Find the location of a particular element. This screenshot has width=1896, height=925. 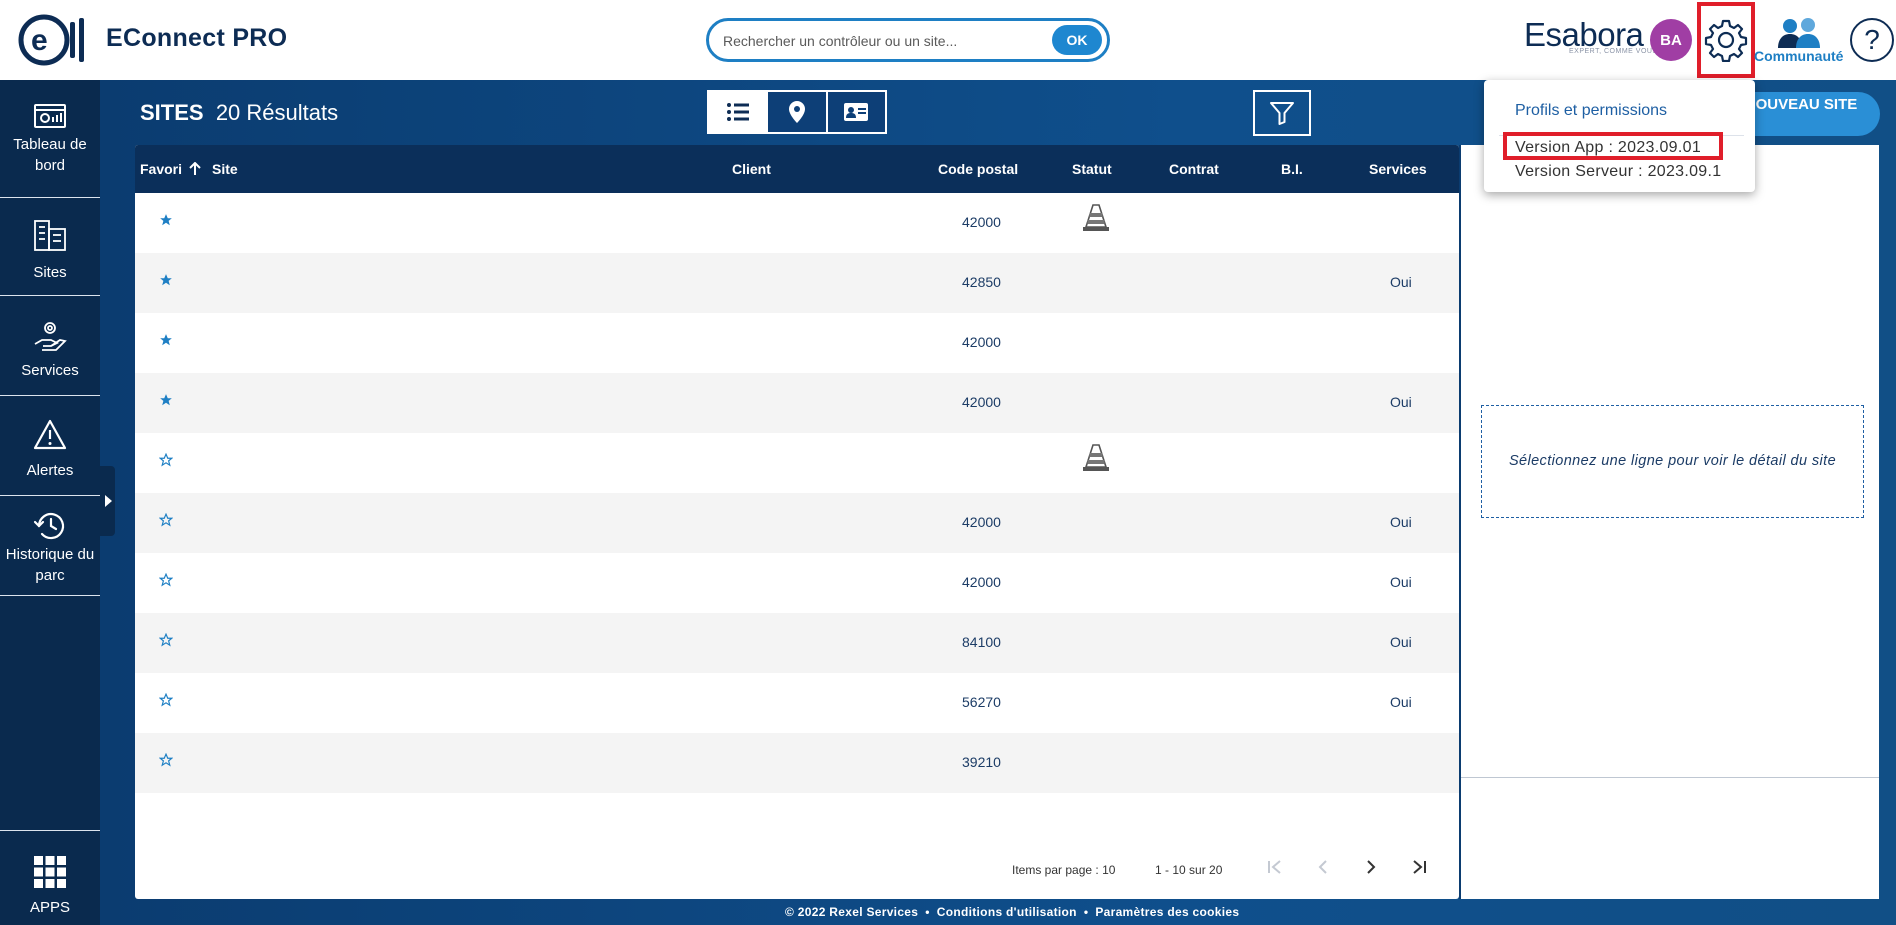

econnect-logo-icon: e is located at coordinates (53, 40).